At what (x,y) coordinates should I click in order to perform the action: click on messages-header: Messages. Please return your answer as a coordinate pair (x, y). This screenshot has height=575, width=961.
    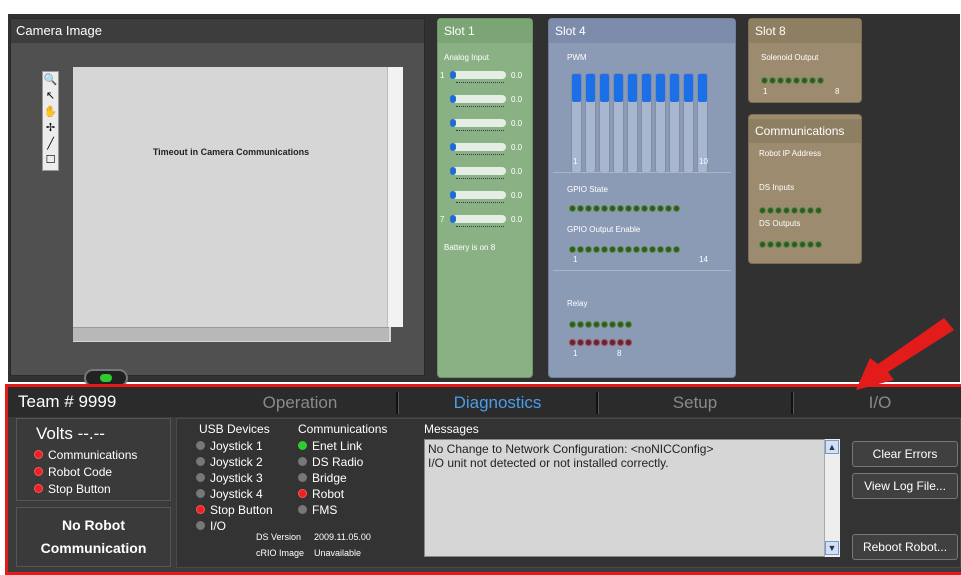
    Looking at the image, I should click on (451, 429).